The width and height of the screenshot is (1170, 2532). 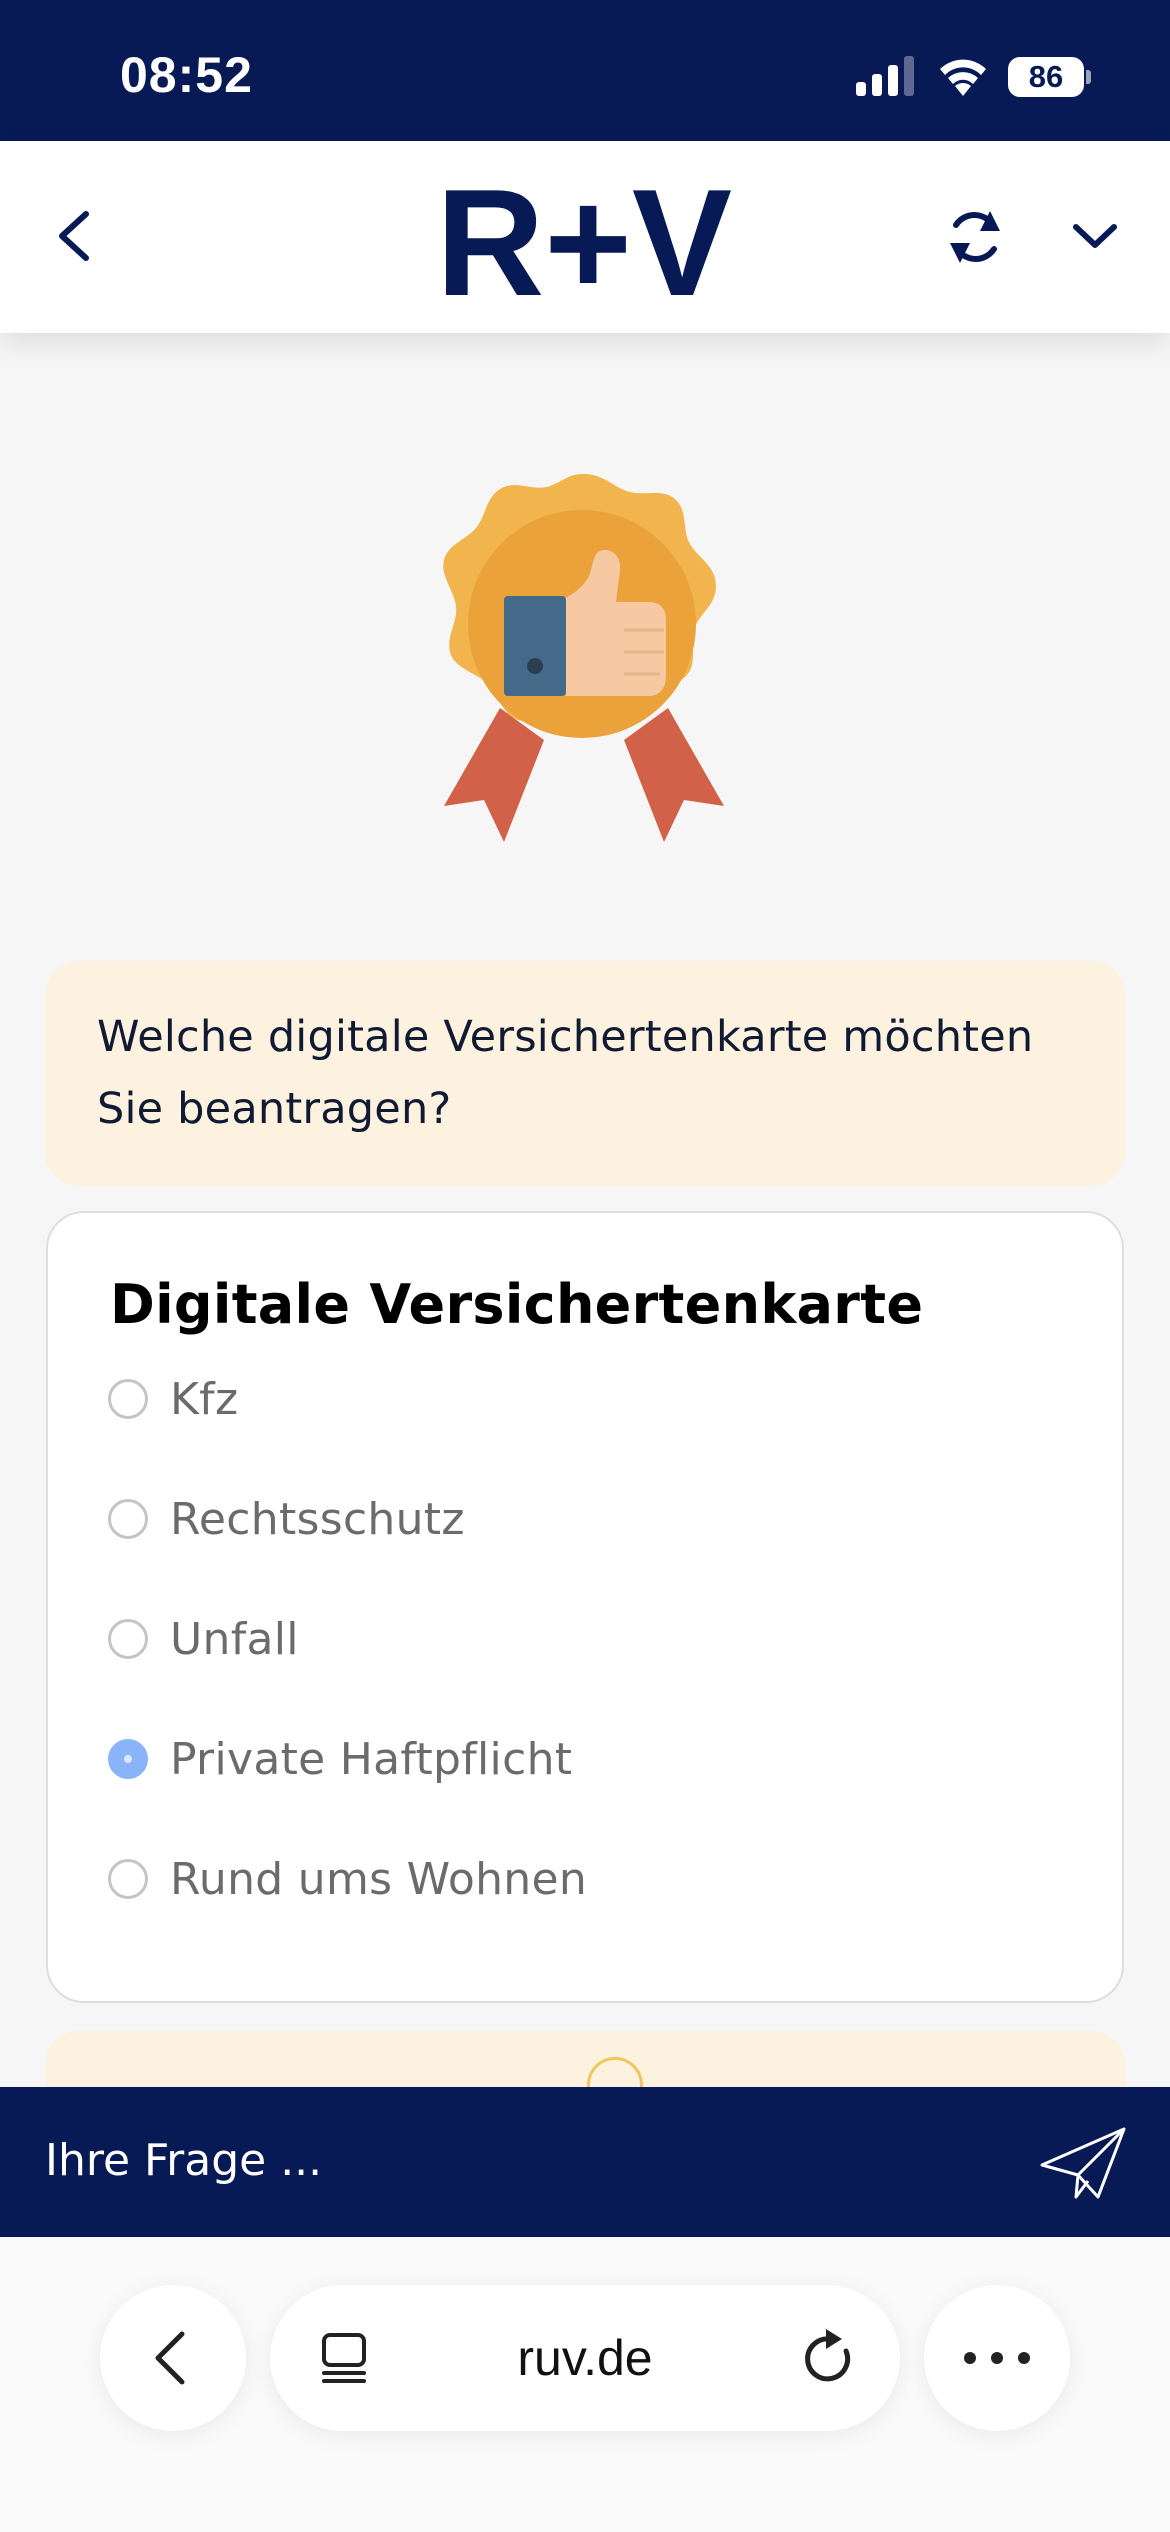 I want to click on radio-rechtsschutz, so click(x=128, y=1519).